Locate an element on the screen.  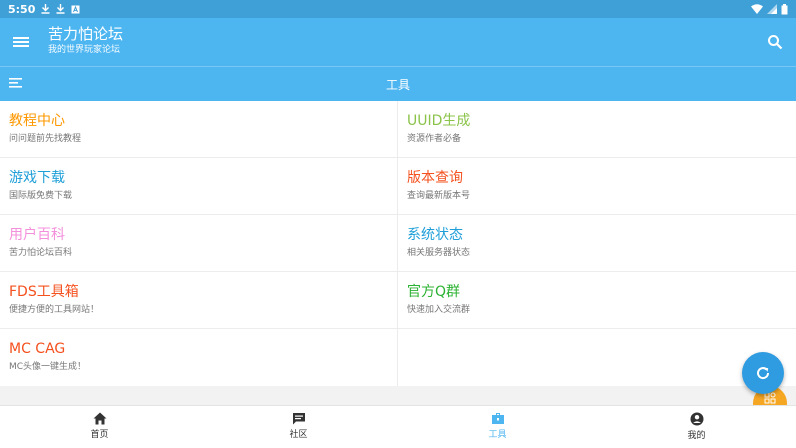
tool-item-wiki: 用户百科 苦力怕论坛百科 is located at coordinates (199, 243).